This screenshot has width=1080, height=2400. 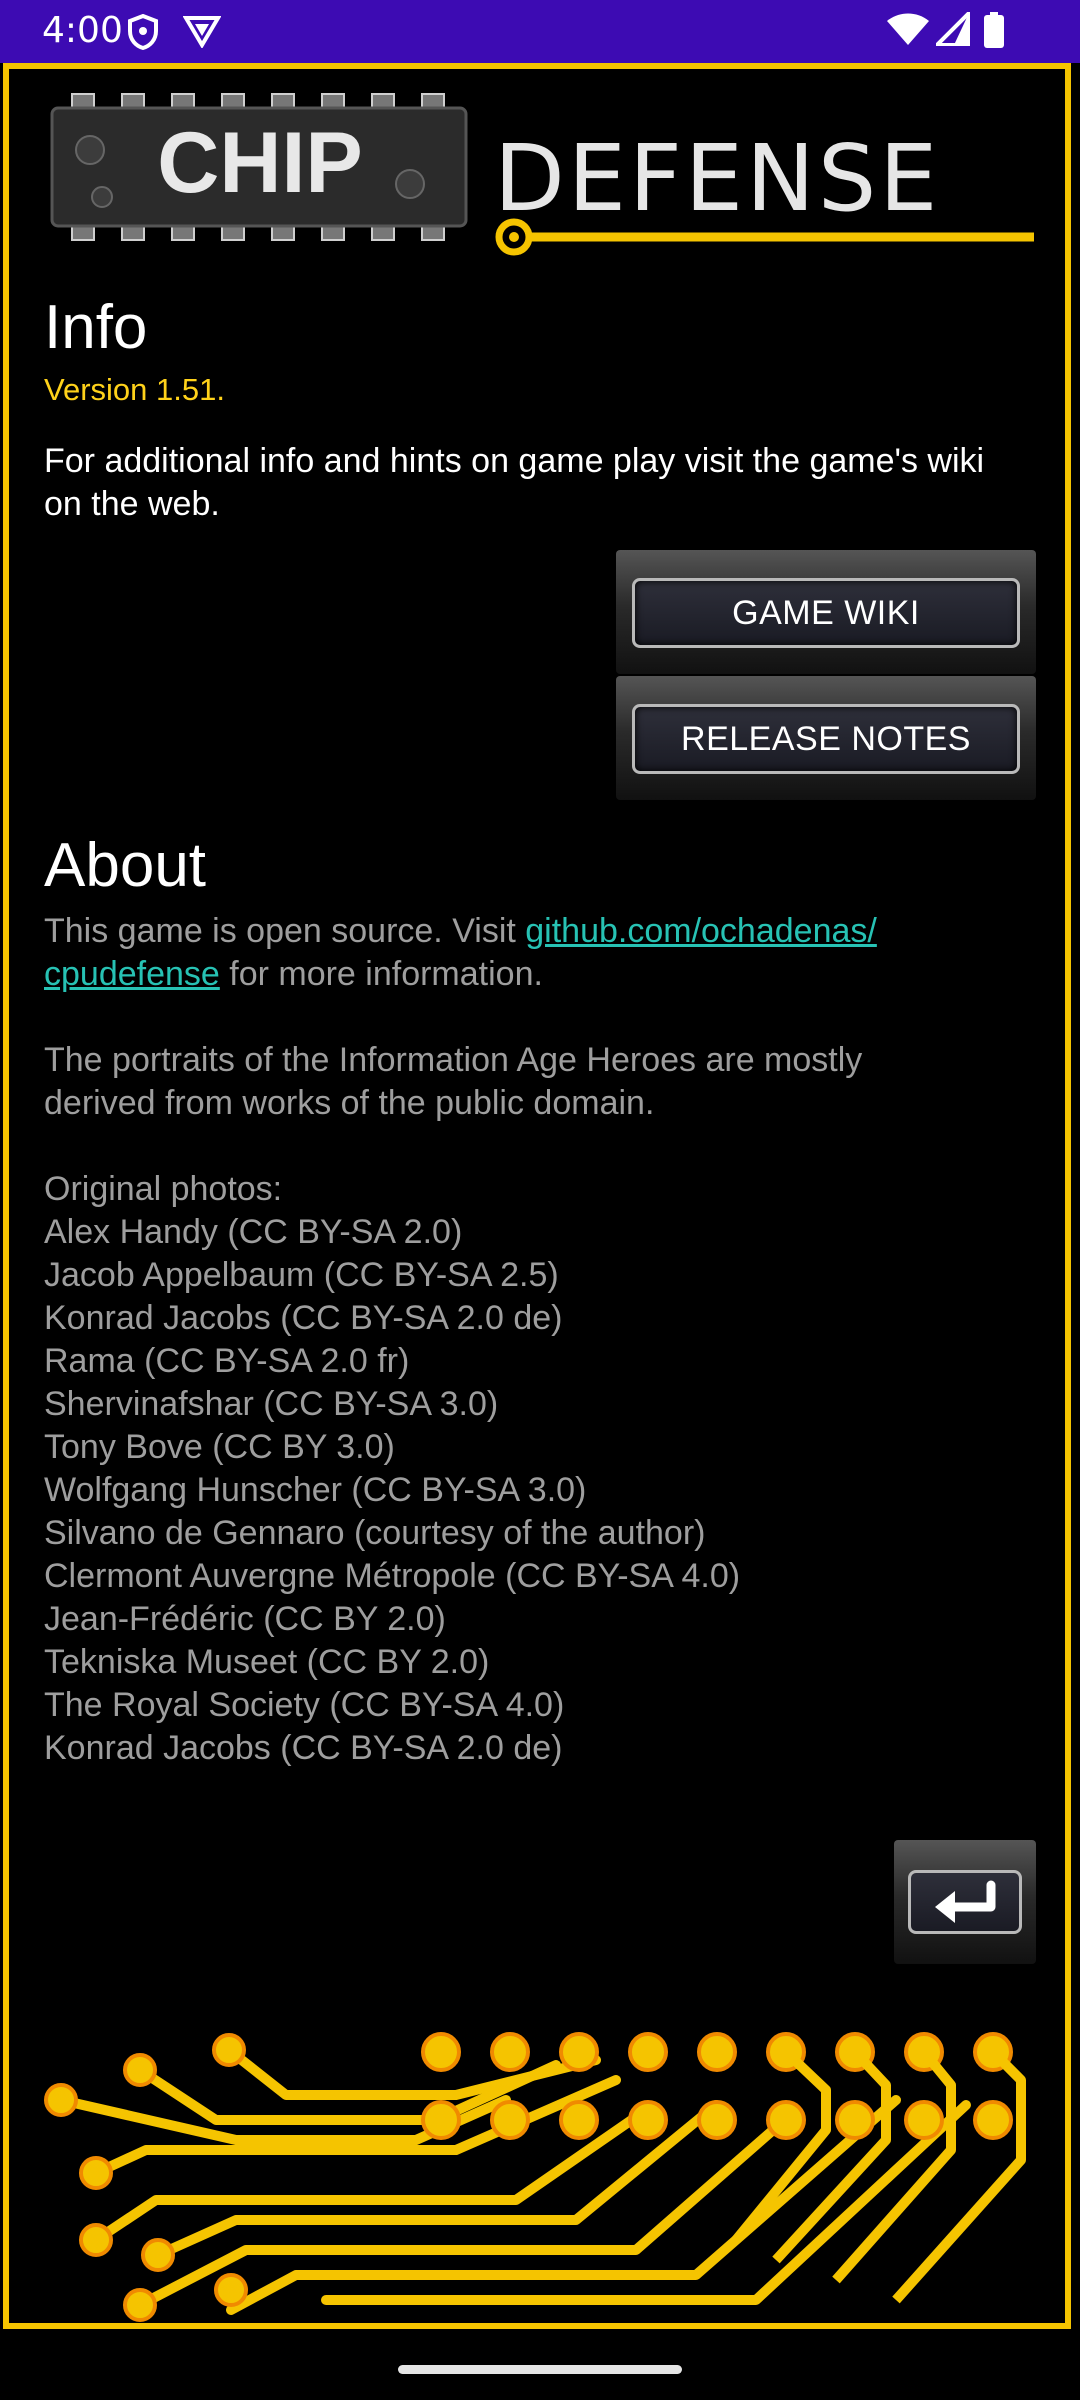 I want to click on about-intro-before: This game is open source. Visit, so click(x=285, y=931).